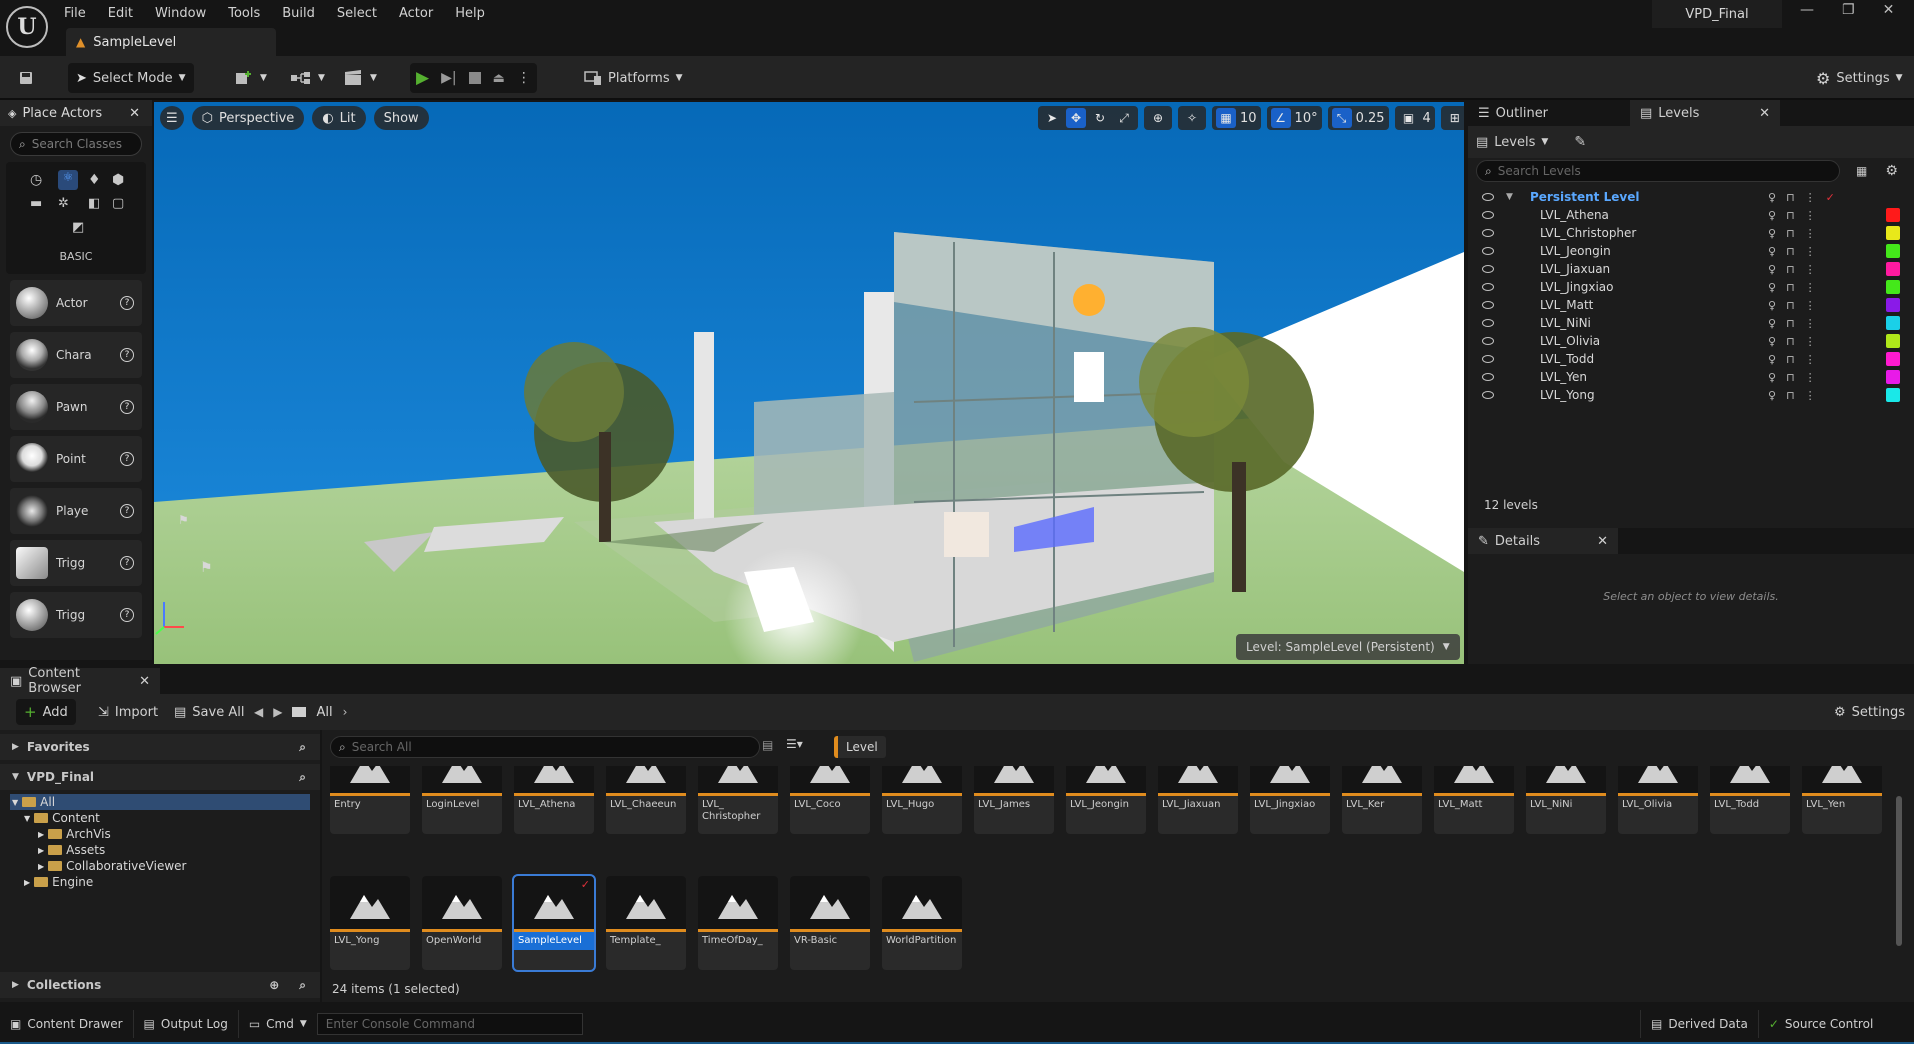  I want to click on asset-tile: LVL_Jingxiao, so click(1290, 800).